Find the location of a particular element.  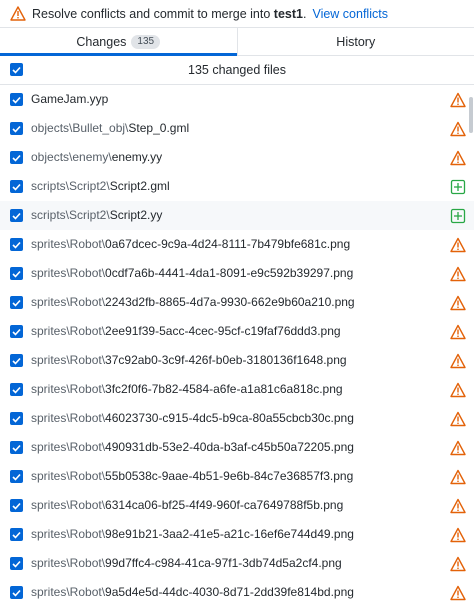

file-row: objects\enemy\enemy.yy is located at coordinates (237, 157).